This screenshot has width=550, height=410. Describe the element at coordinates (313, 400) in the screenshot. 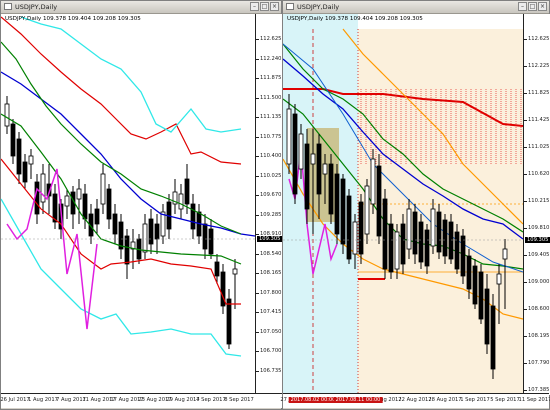

I see `highlight-date-label: 2017.08.02 00:00` at that location.